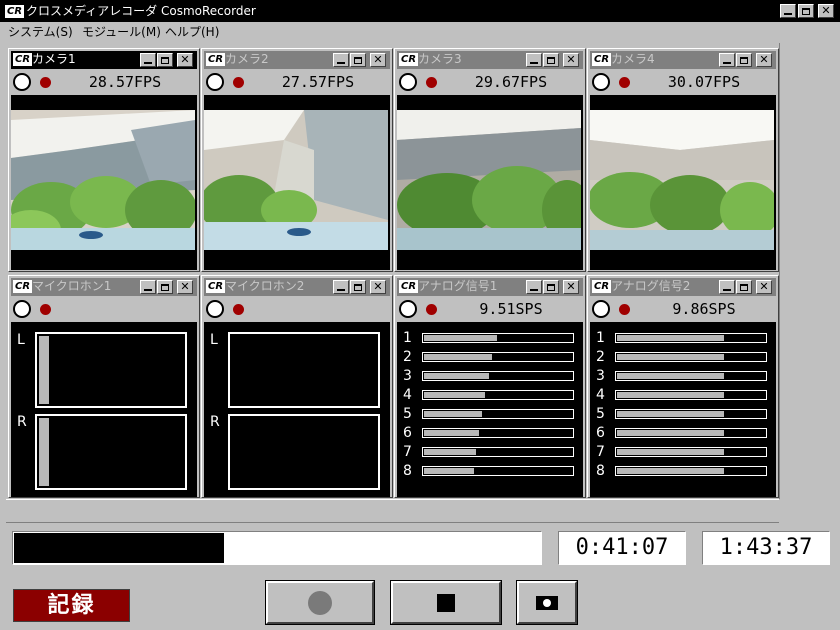 The width and height of the screenshot is (840, 630). I want to click on close-button: ✕, so click(826, 11).